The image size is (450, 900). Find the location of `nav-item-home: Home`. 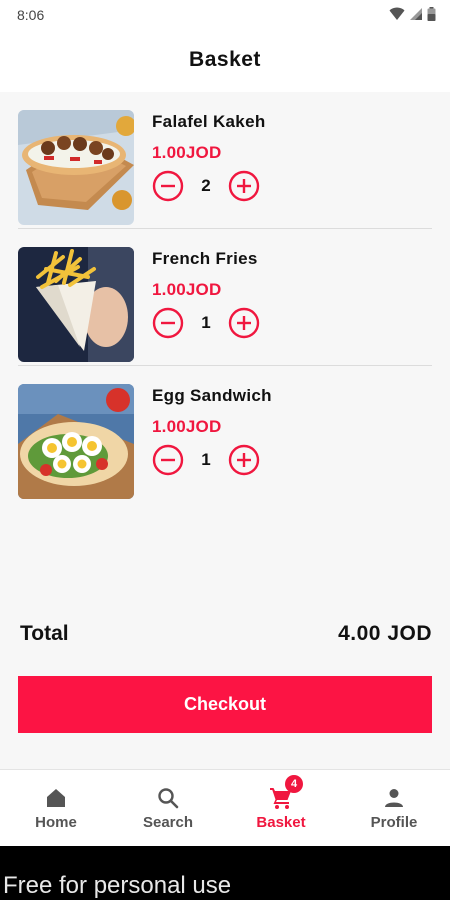

nav-item-home: Home is located at coordinates (56, 808).